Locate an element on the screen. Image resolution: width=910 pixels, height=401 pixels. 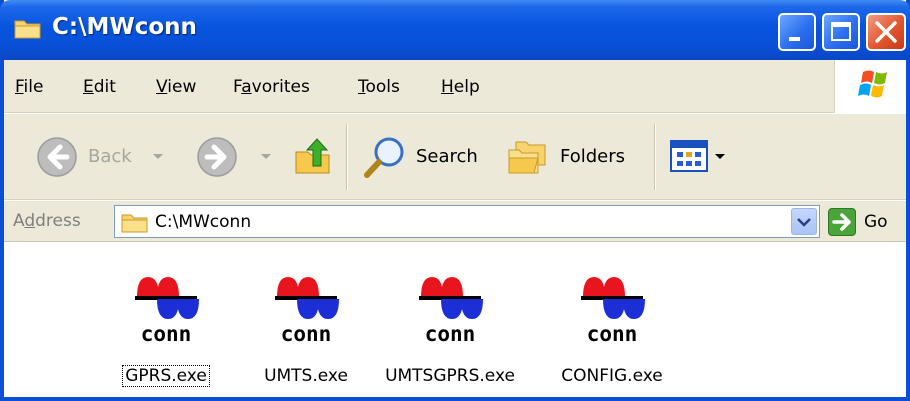
windows-flag-icon is located at coordinates (872, 84).